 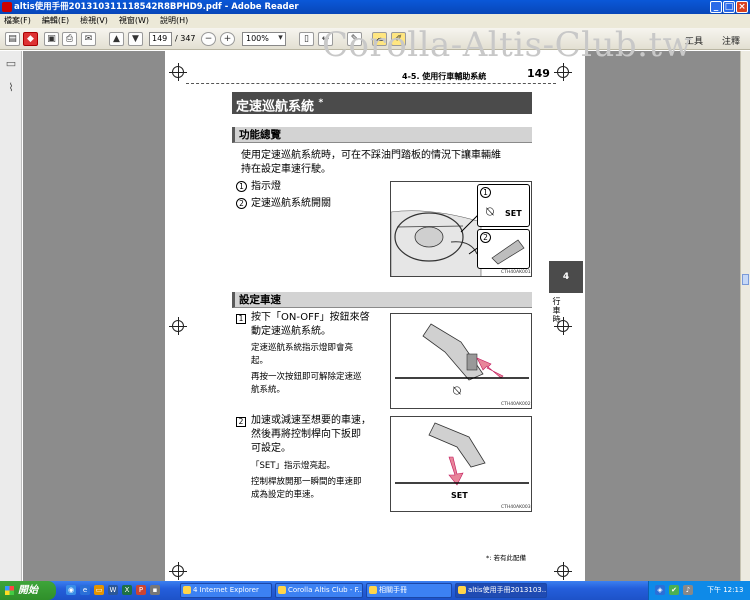 I want to click on step-2-note-2b: 成為設定的車速。, so click(x=285, y=495).